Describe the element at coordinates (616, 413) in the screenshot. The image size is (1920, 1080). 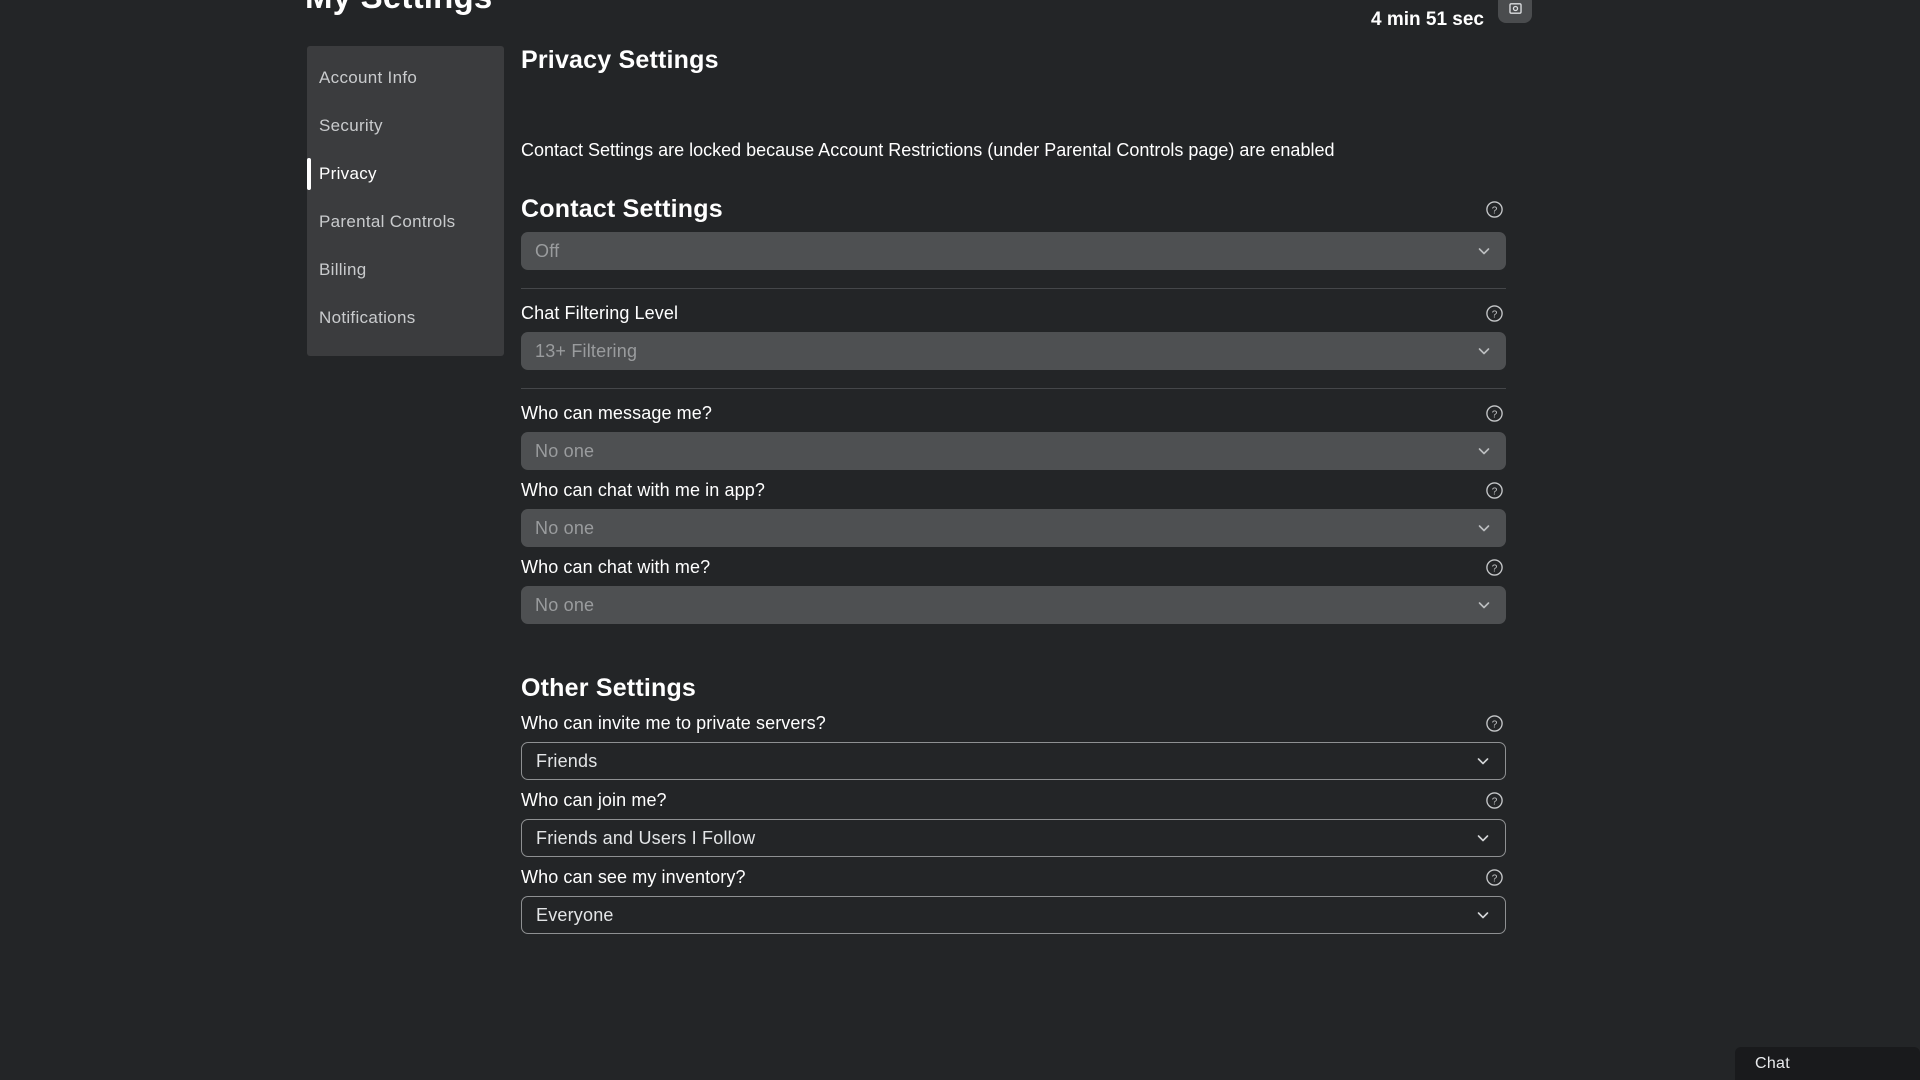
I see `field-label: Who can message me?` at that location.